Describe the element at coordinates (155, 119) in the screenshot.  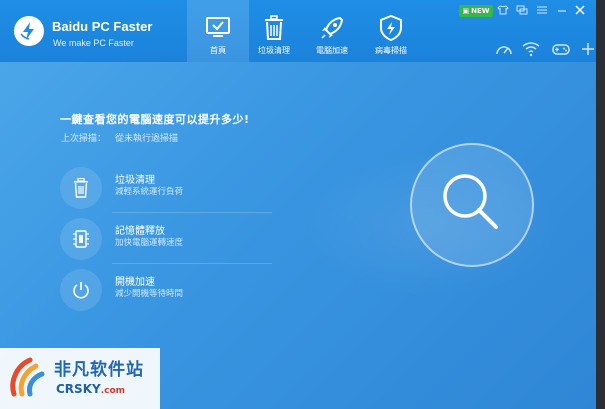
I see `page-headline: 一鍵查看您的電腦速度可以提升多少!` at that location.